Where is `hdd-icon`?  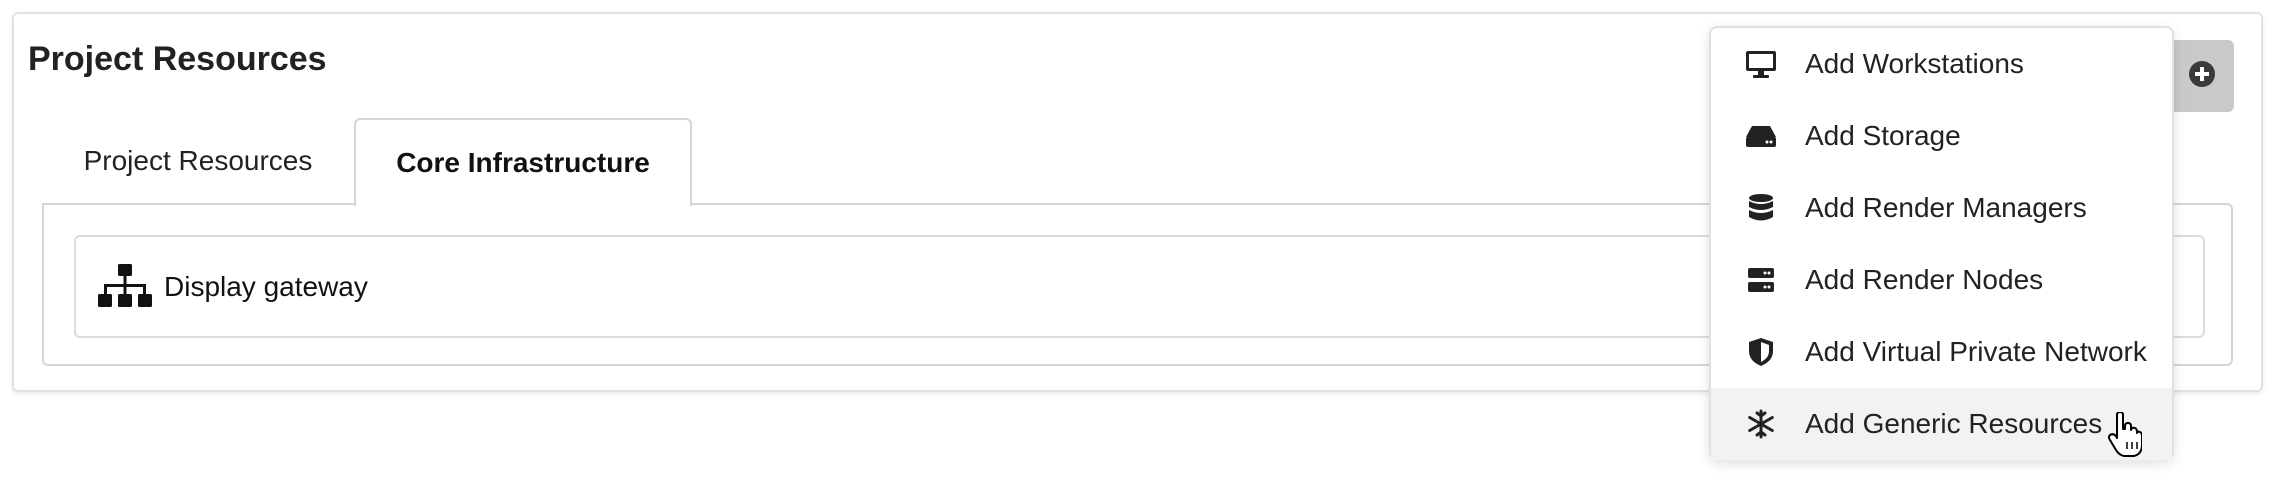
hdd-icon is located at coordinates (1761, 136).